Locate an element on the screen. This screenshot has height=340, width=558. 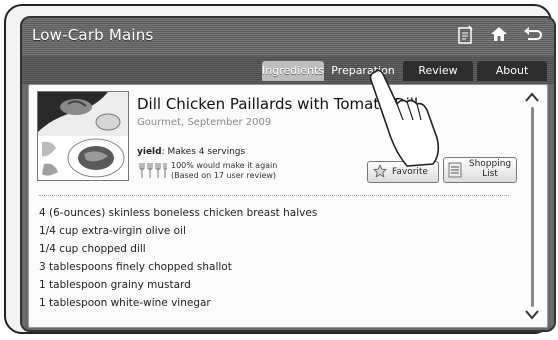
ingredient-item: 3 tablespoons finely chopped shallot is located at coordinates (135, 267).